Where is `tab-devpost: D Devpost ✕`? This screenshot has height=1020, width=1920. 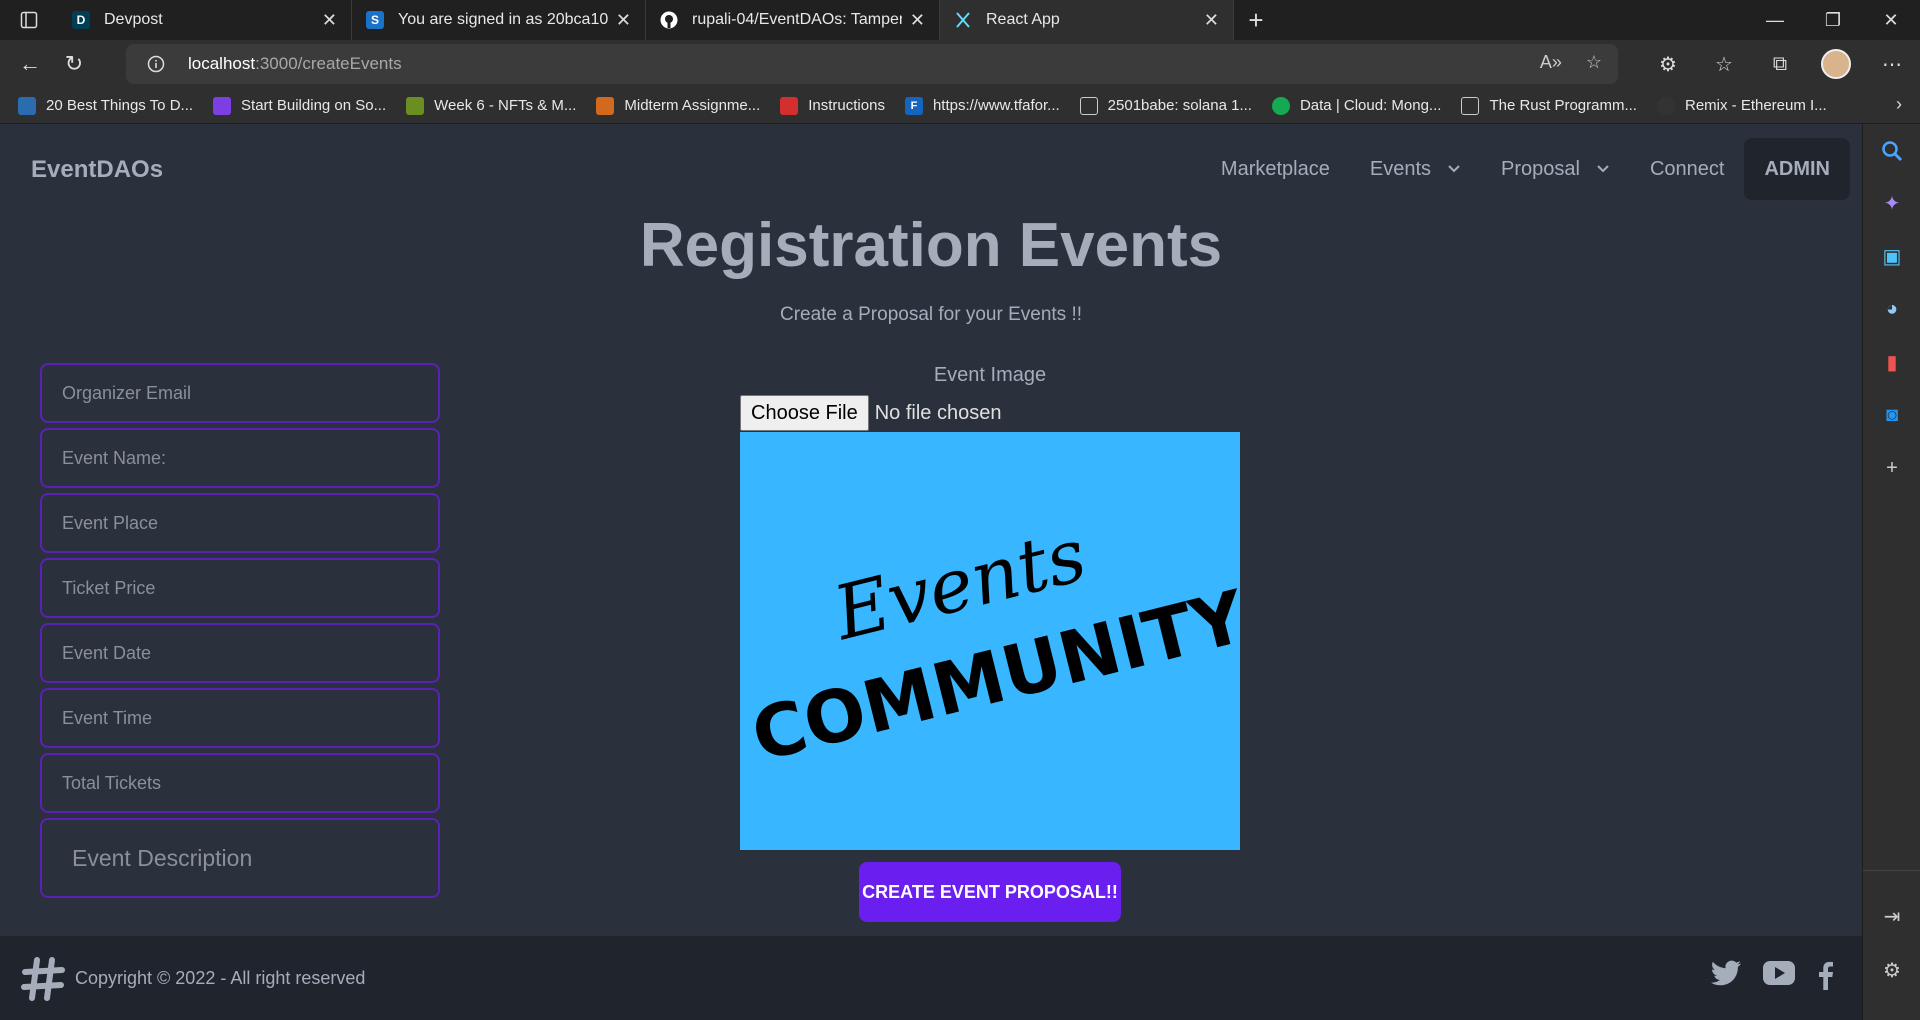 tab-devpost: D Devpost ✕ is located at coordinates (205, 20).